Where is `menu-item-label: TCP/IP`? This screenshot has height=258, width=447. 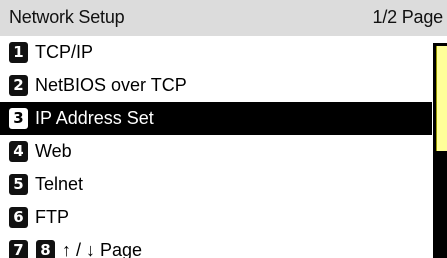 menu-item-label: TCP/IP is located at coordinates (64, 52).